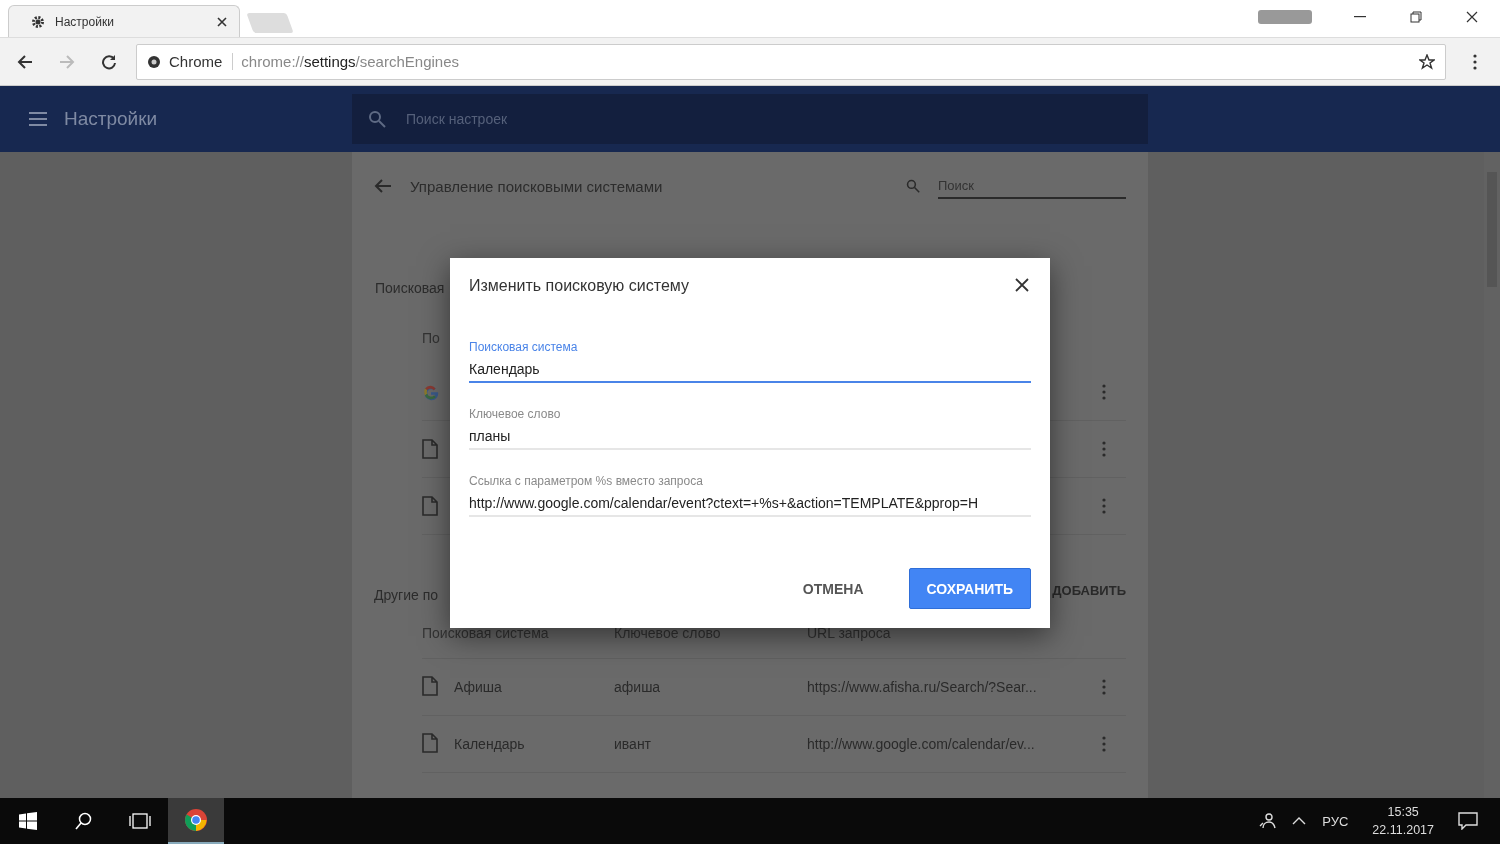 This screenshot has height=844, width=1500. Describe the element at coordinates (833, 588) in the screenshot. I see `cancel-button: ОТМЕНА` at that location.